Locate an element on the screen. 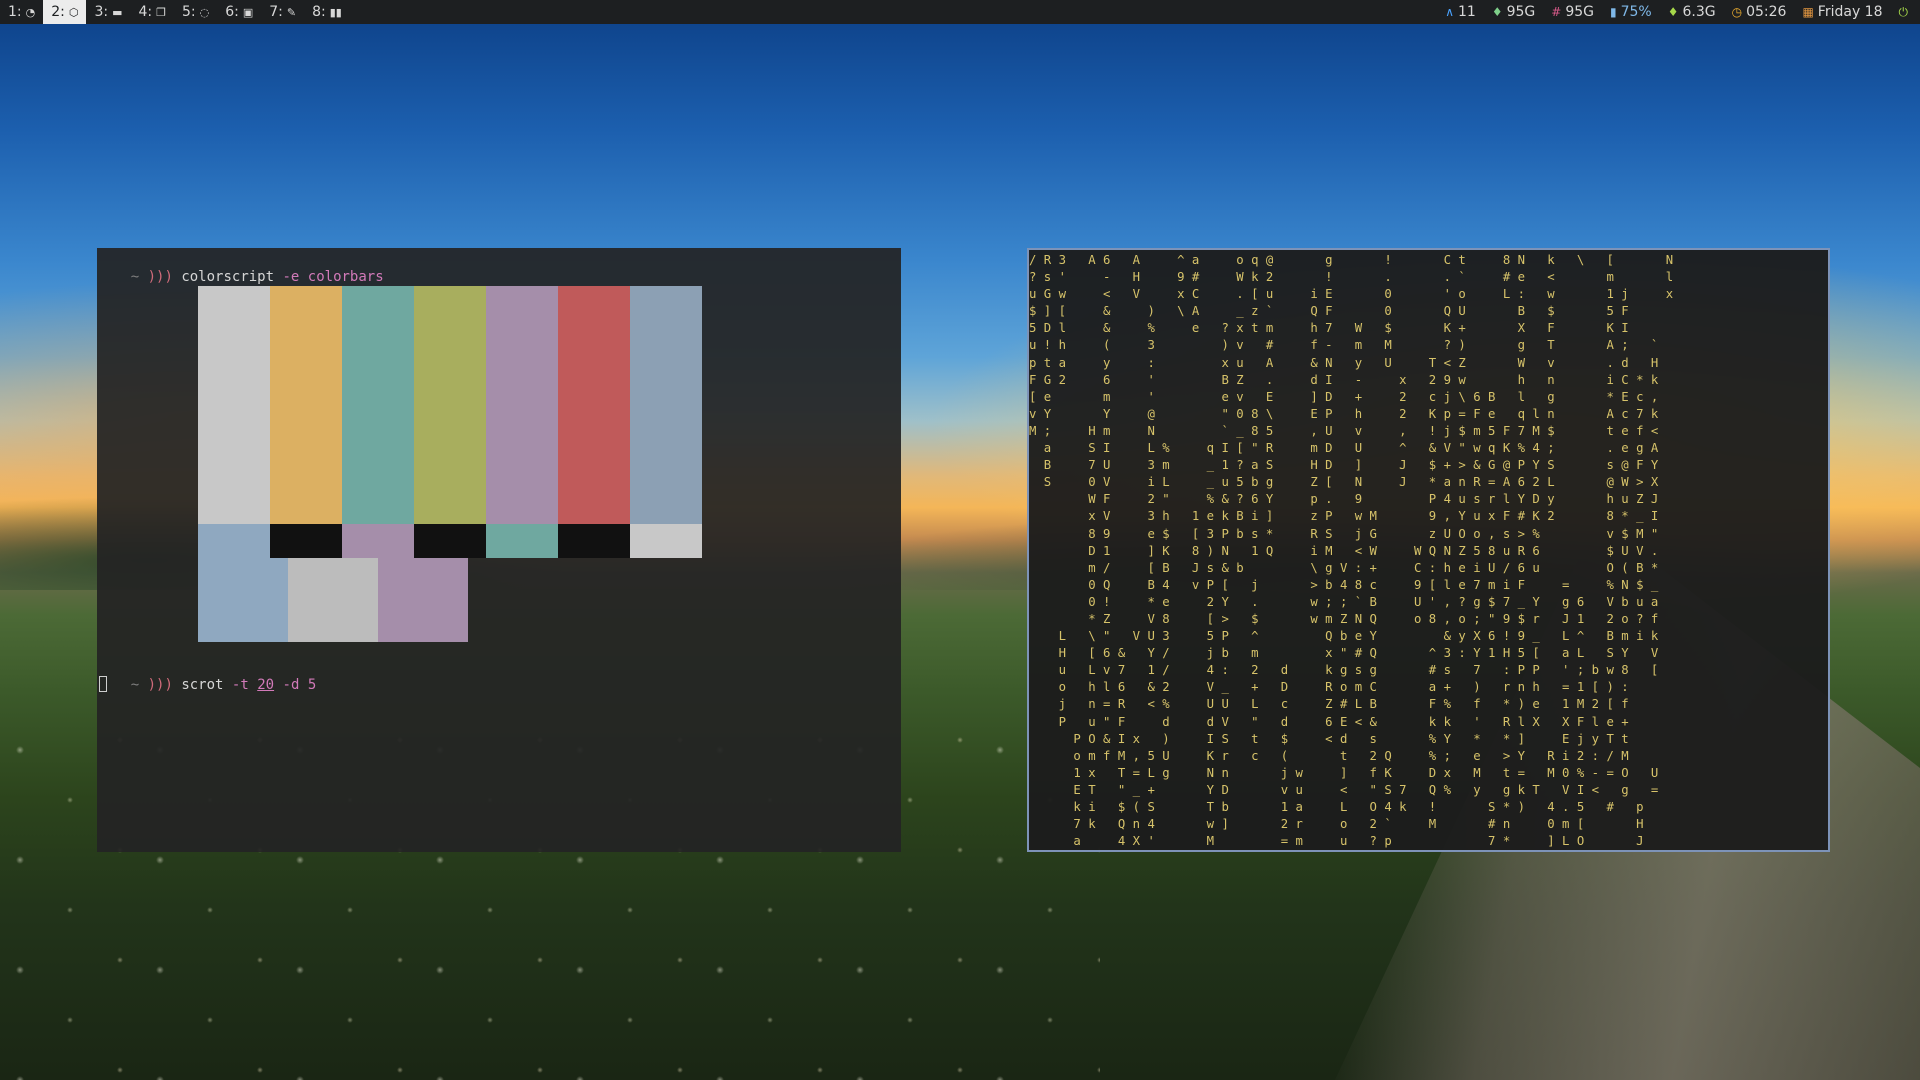  image-icon: ▣ is located at coordinates (248, 12).